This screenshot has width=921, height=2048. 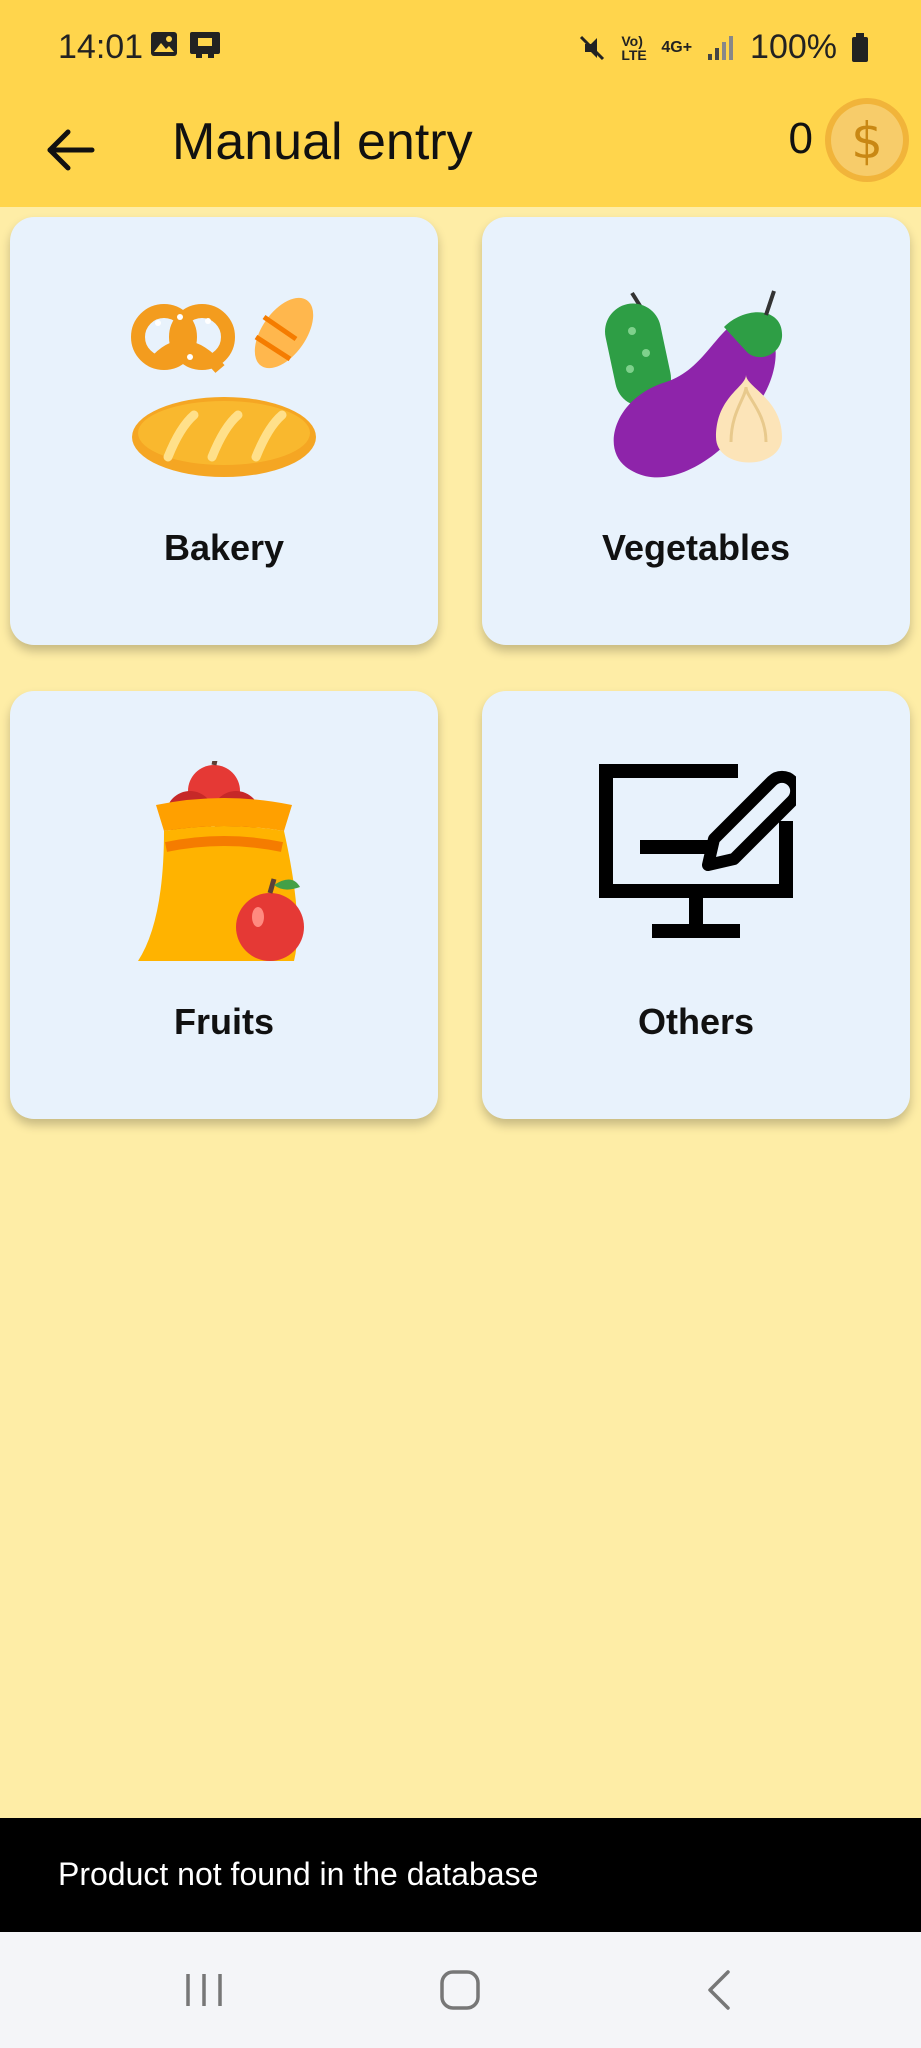 I want to click on dollar-coin-icon: $, so click(x=867, y=140).